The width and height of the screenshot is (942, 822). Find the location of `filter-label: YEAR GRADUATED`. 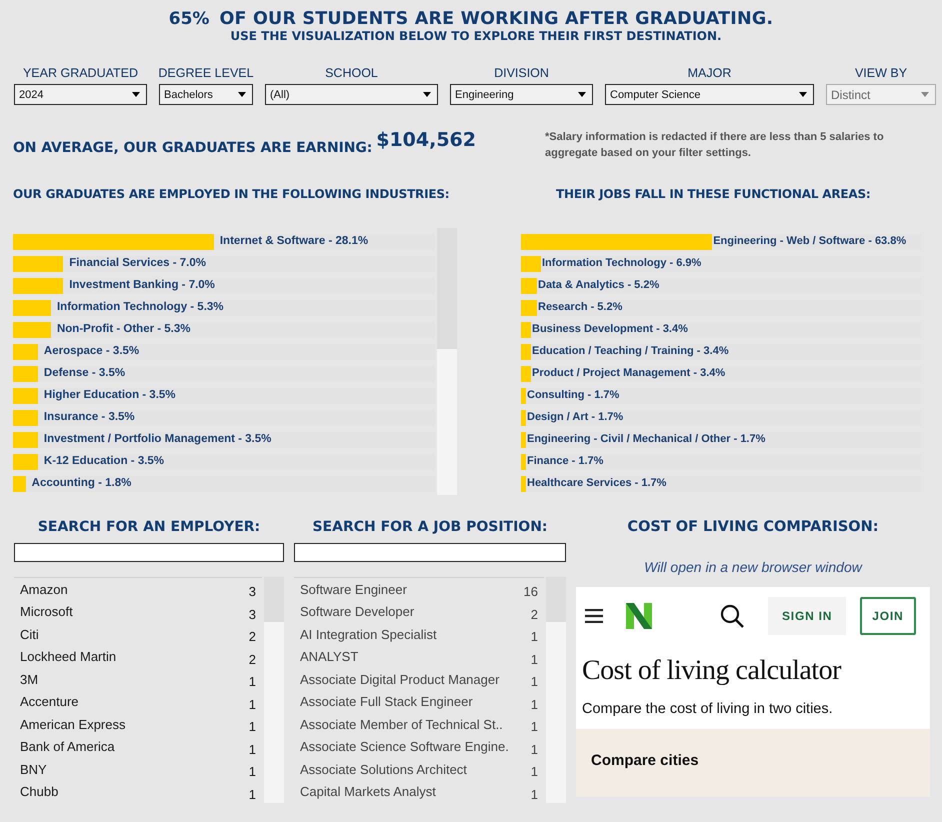

filter-label: YEAR GRADUATED is located at coordinates (80, 73).